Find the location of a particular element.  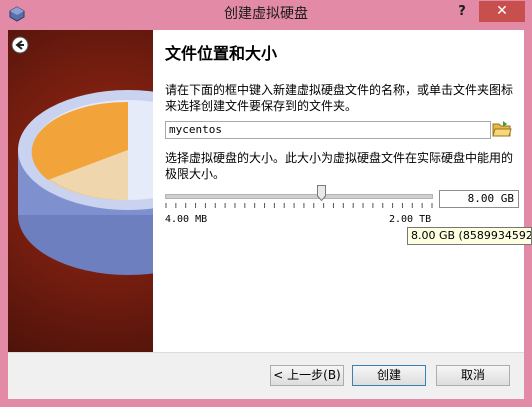

size-min-label: 4.00 MB is located at coordinates (186, 219).